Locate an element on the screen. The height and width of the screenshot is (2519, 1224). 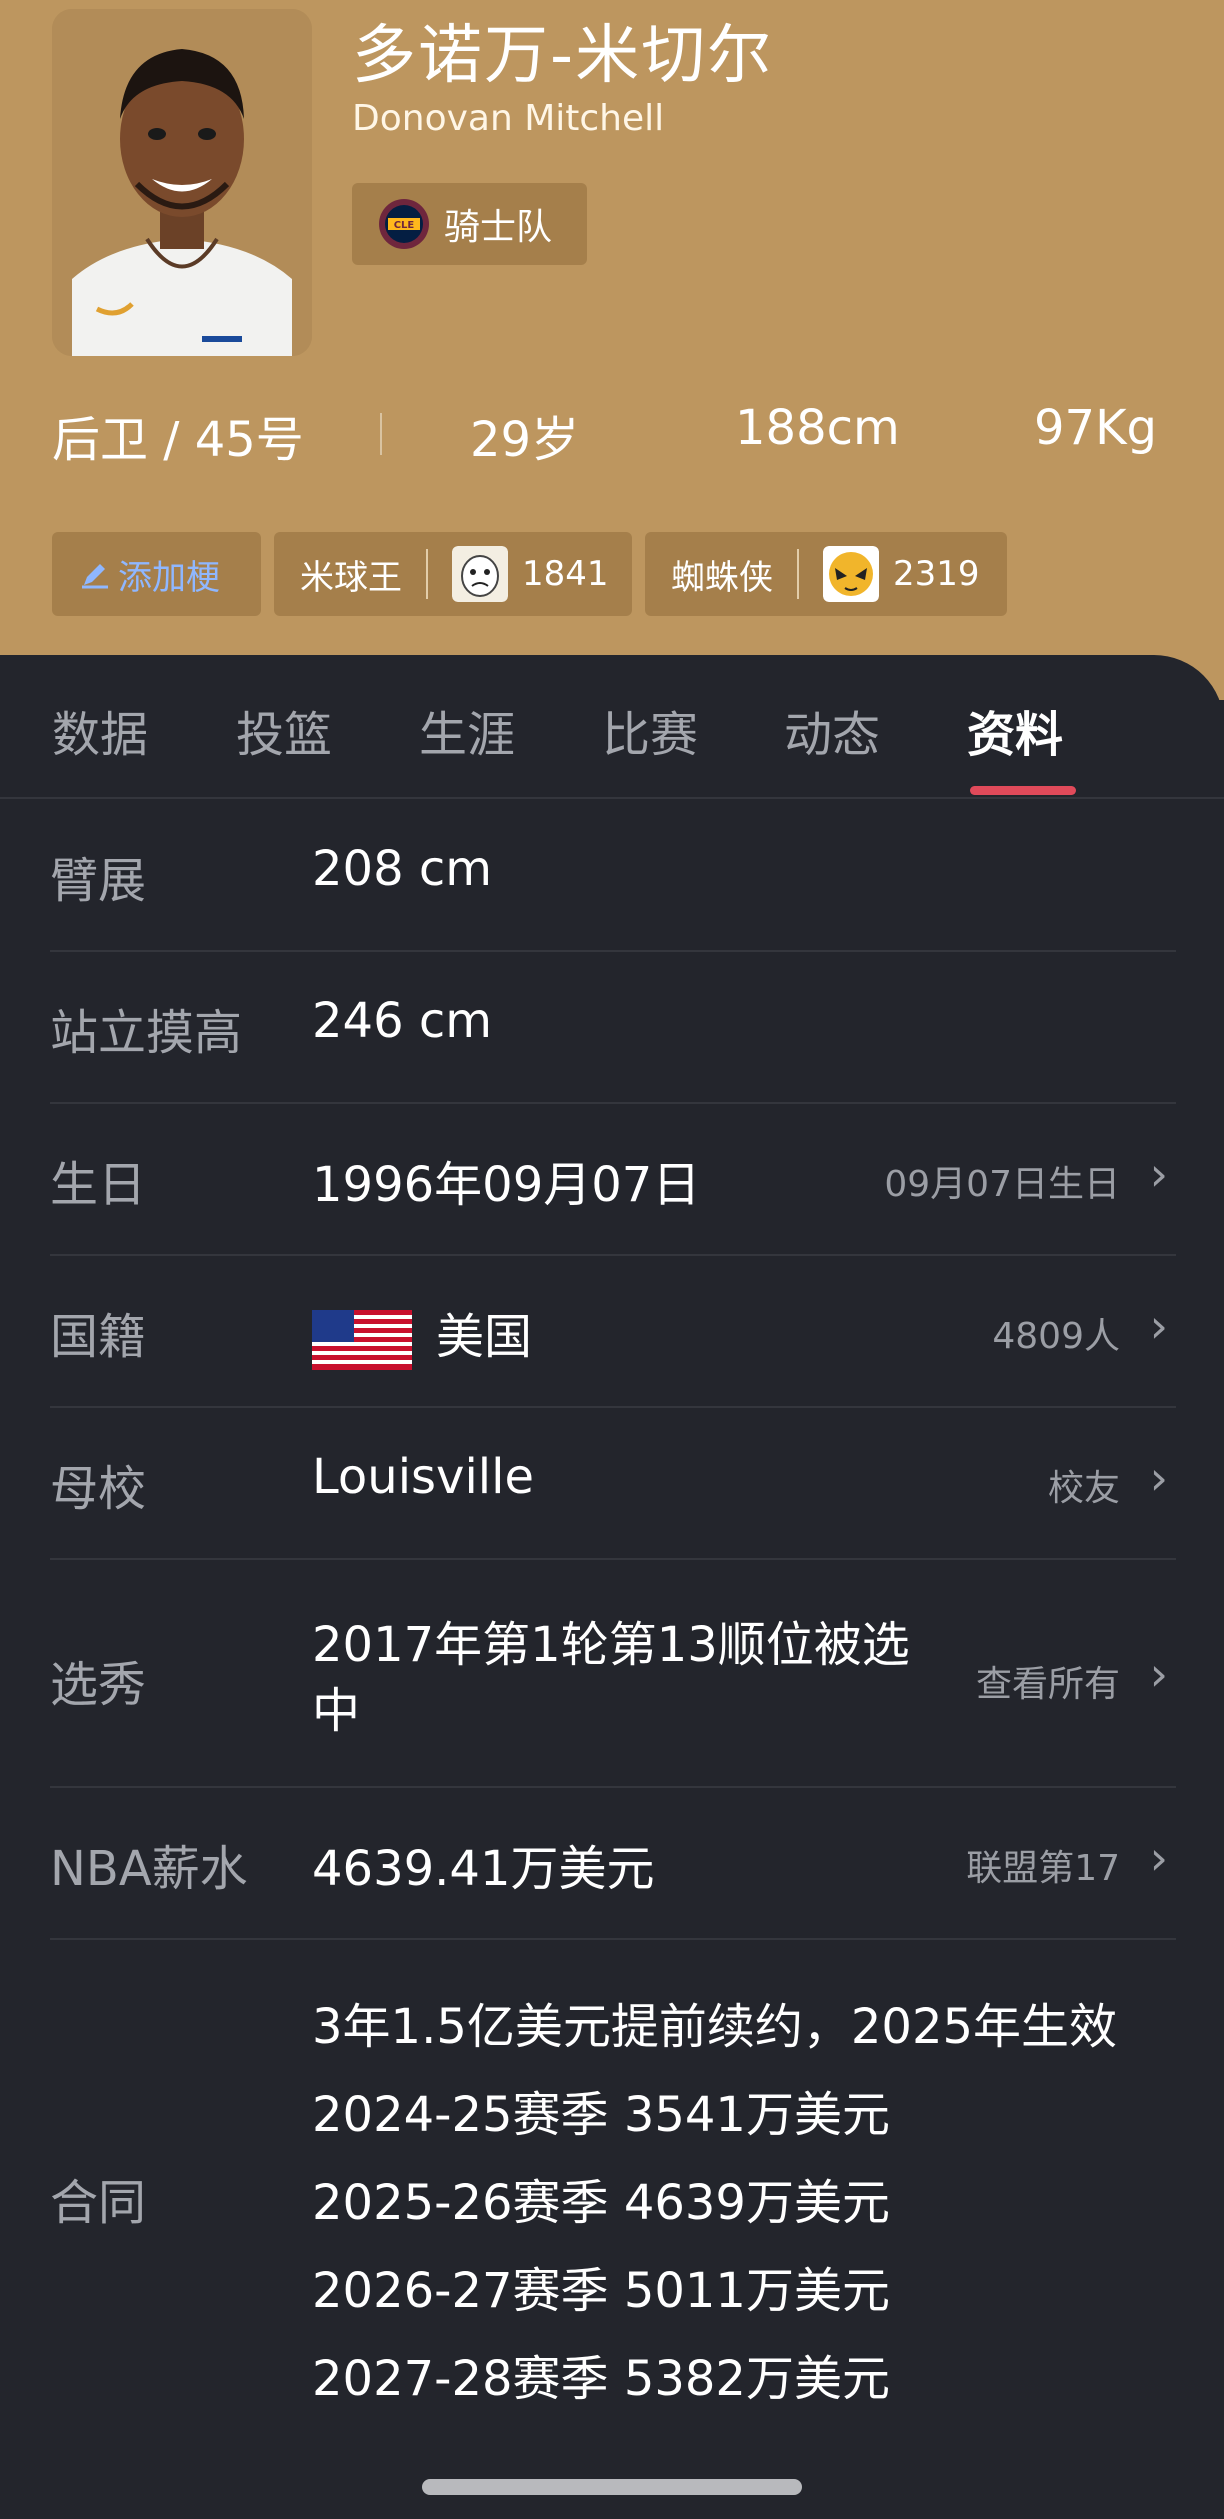
cavaliers-logo-icon: CLE is located at coordinates (404, 224).